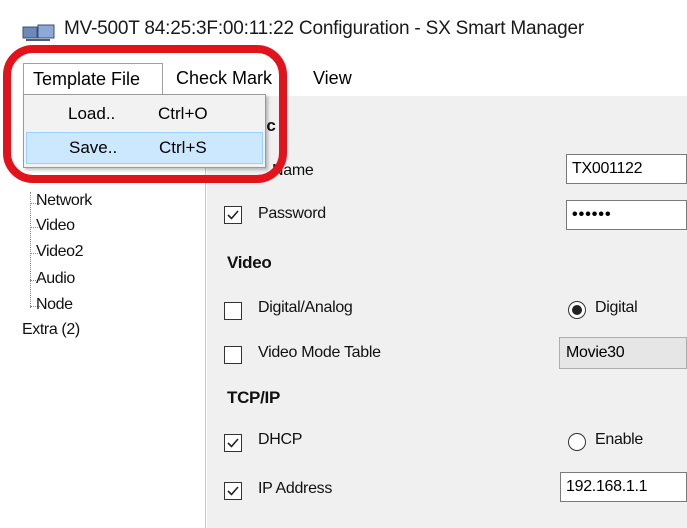 Image resolution: width=687 pixels, height=528 pixels. Describe the element at coordinates (55, 279) in the screenshot. I see `tree-item-audio: Audio` at that location.